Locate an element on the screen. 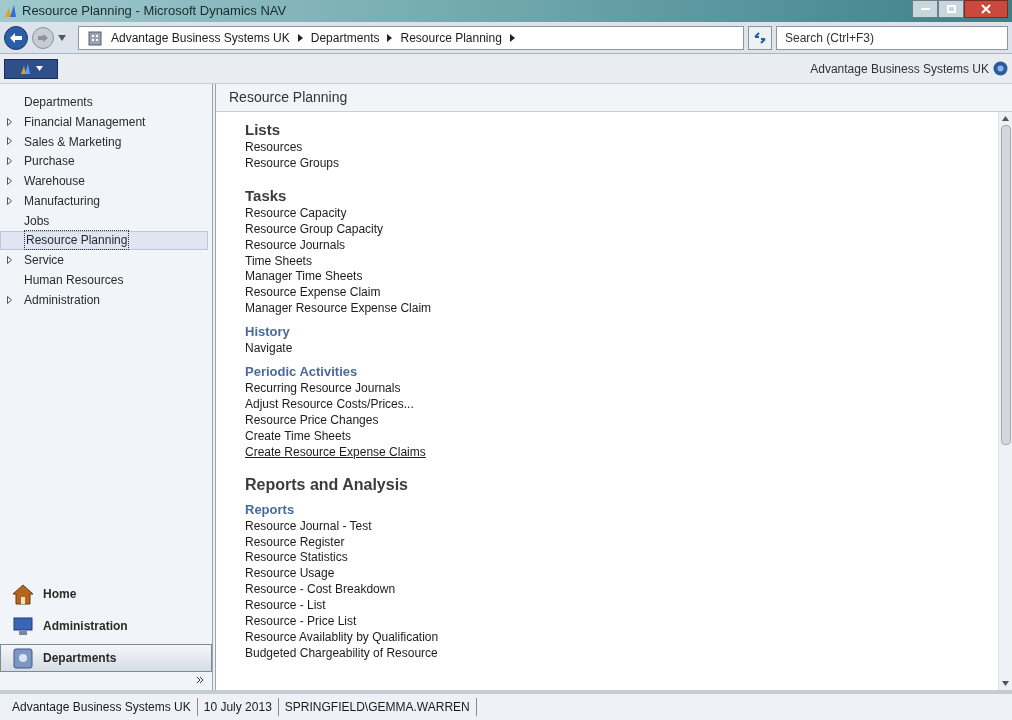 This screenshot has height=720, width=1012. action-link: Resource - Price List is located at coordinates (301, 621).